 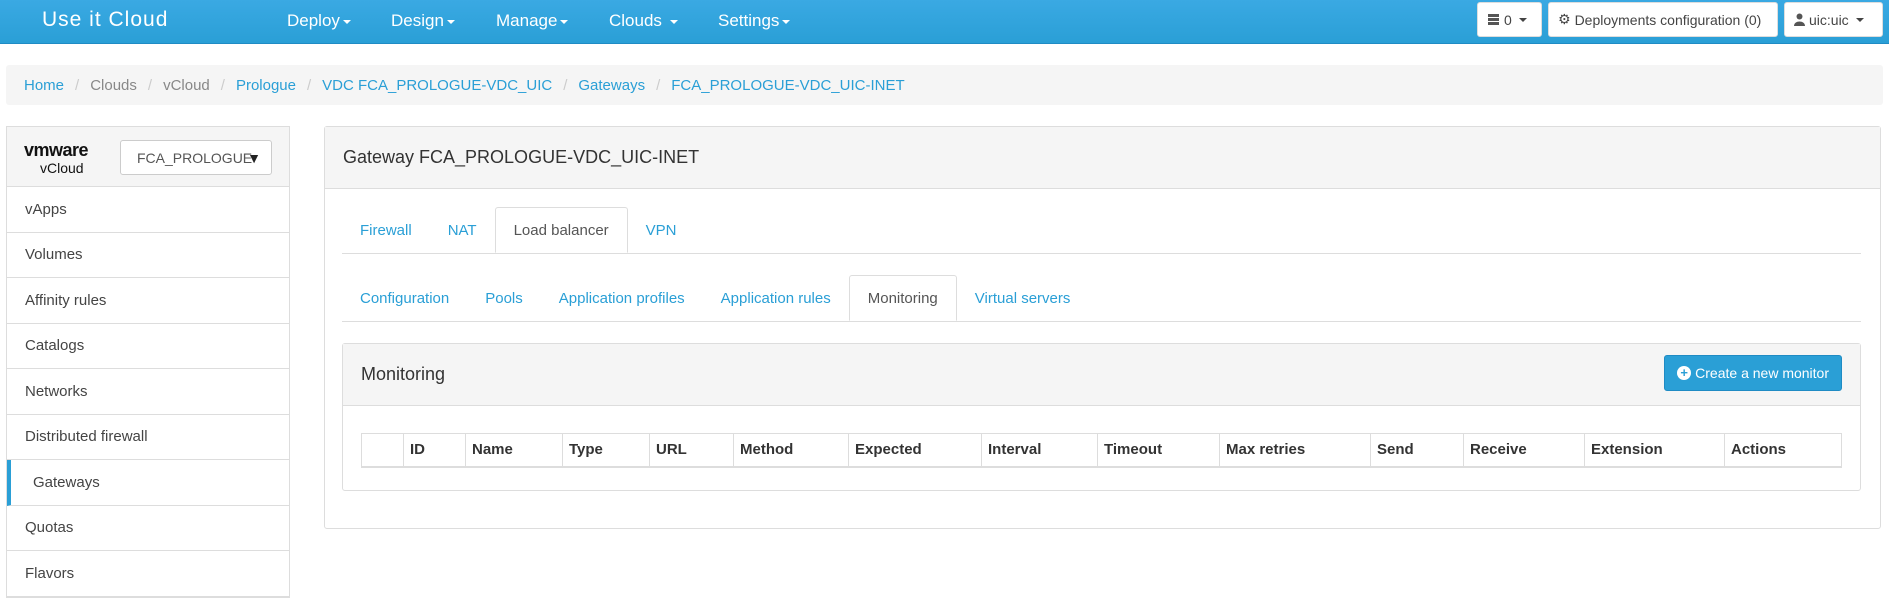 I want to click on column-method: Method, so click(x=791, y=450).